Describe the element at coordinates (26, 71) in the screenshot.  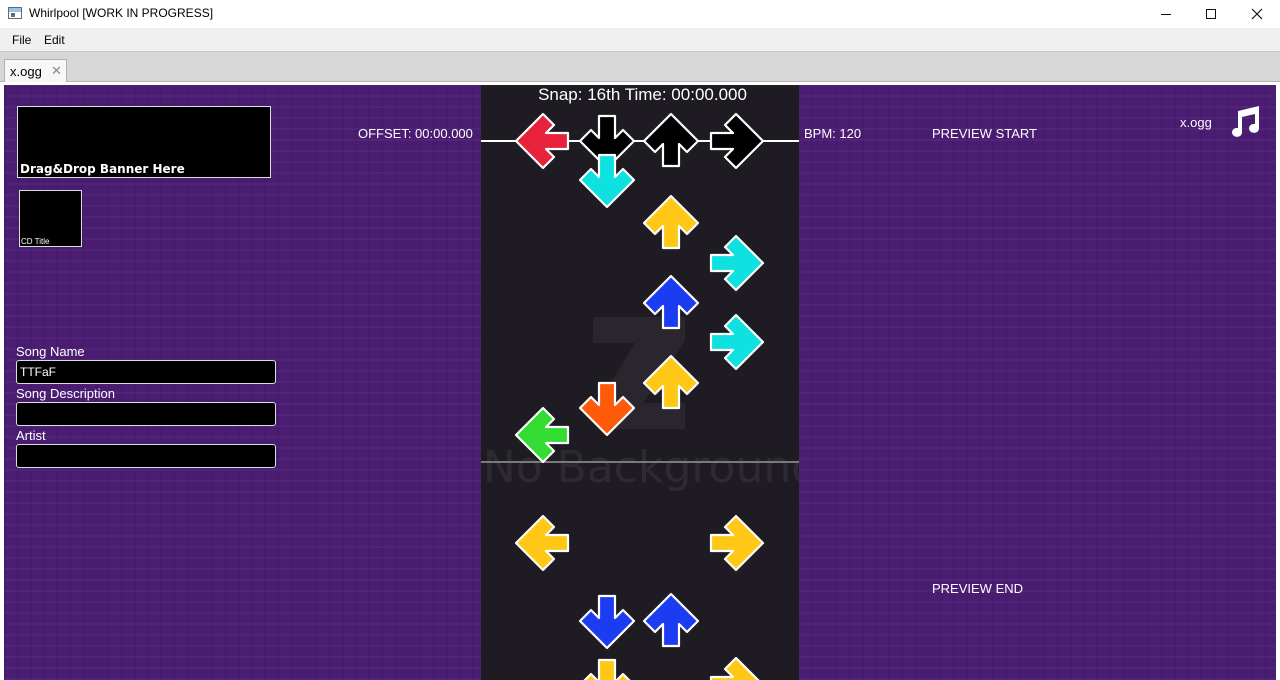
I see `tab-label: x.ogg` at that location.